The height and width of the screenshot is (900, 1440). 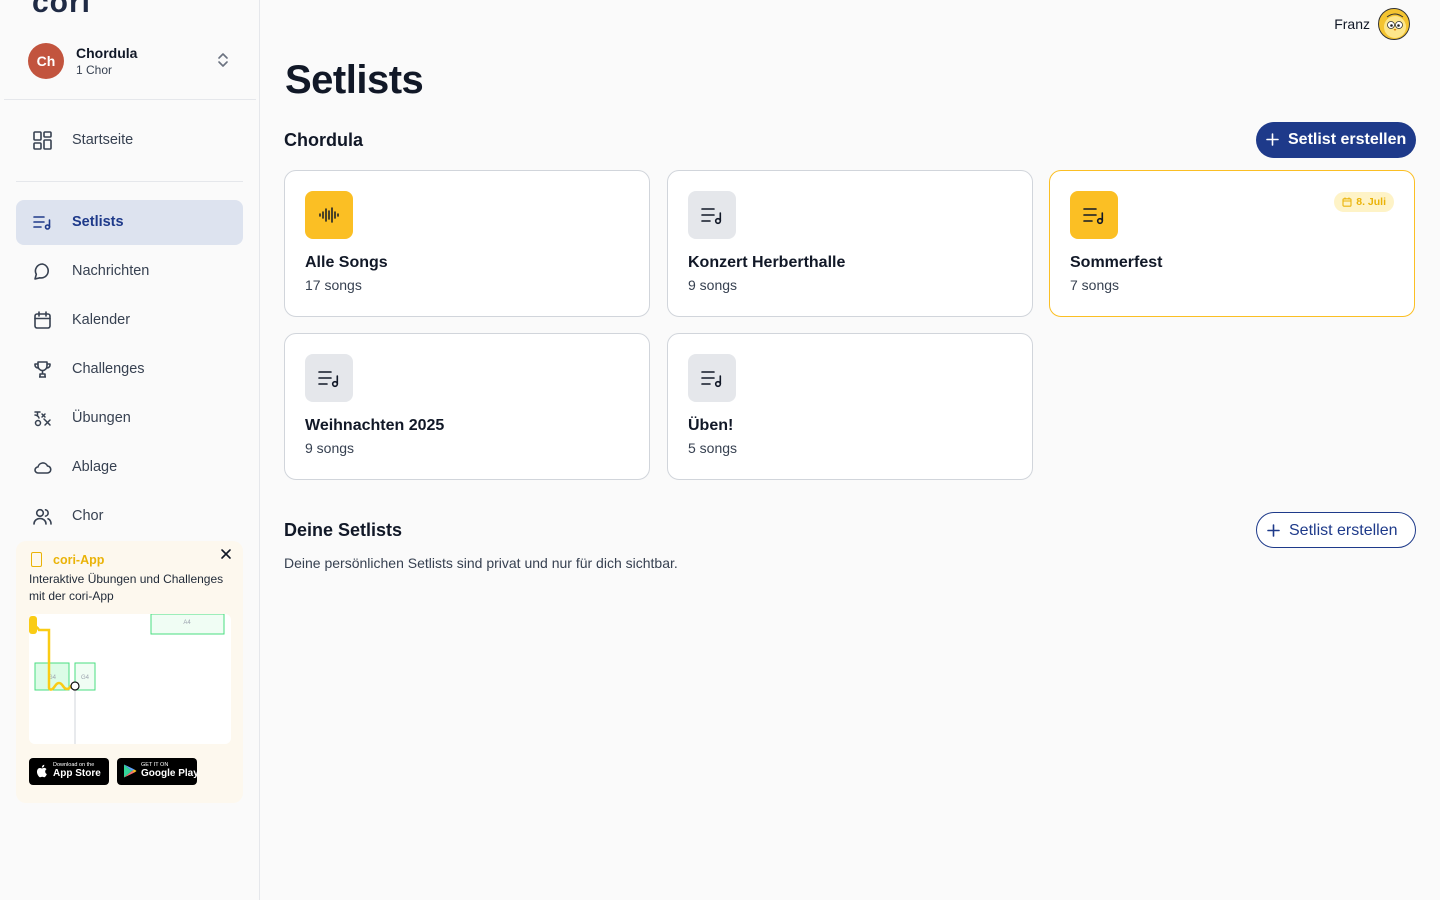 What do you see at coordinates (711, 425) in the screenshot?
I see `setlist-name: Üben!` at bounding box center [711, 425].